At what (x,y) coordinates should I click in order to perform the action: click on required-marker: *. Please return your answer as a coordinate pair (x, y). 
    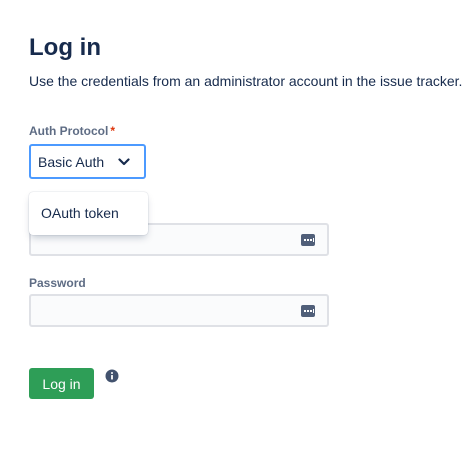
    Looking at the image, I should click on (112, 131).